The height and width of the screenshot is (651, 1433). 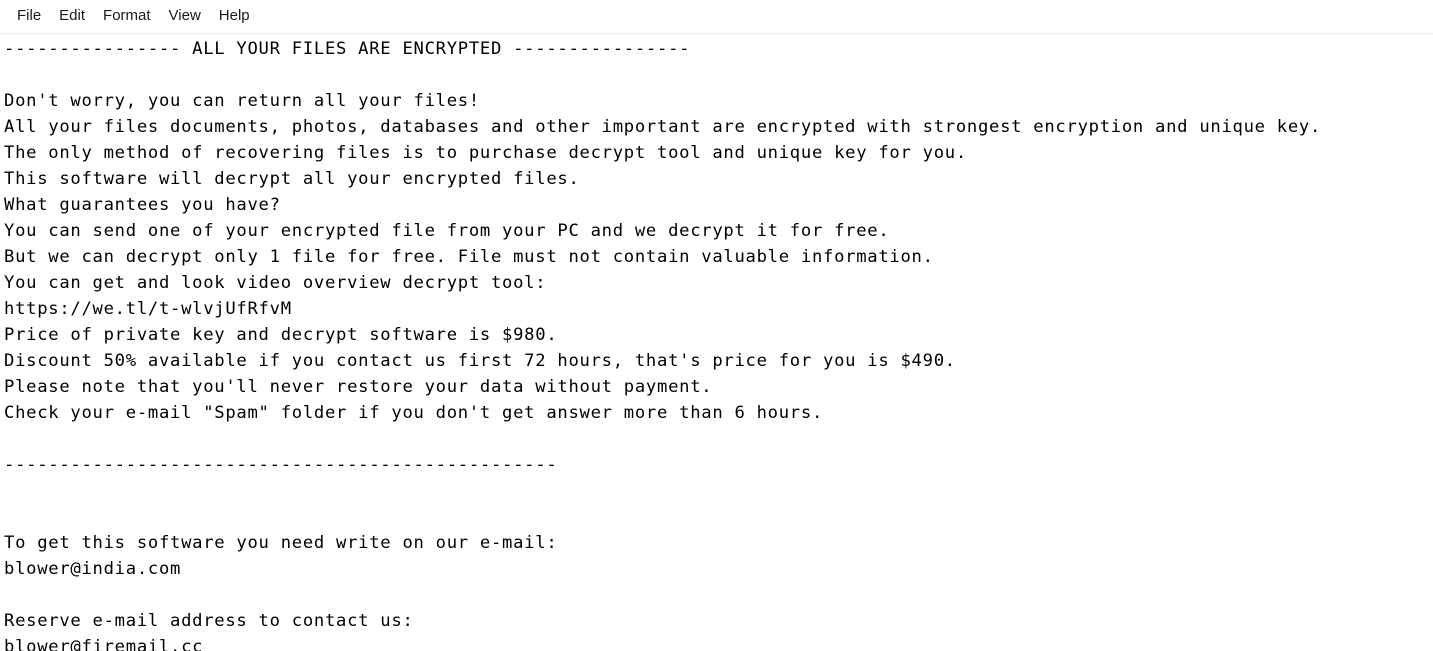 I want to click on menu-help: Help, so click(x=234, y=16).